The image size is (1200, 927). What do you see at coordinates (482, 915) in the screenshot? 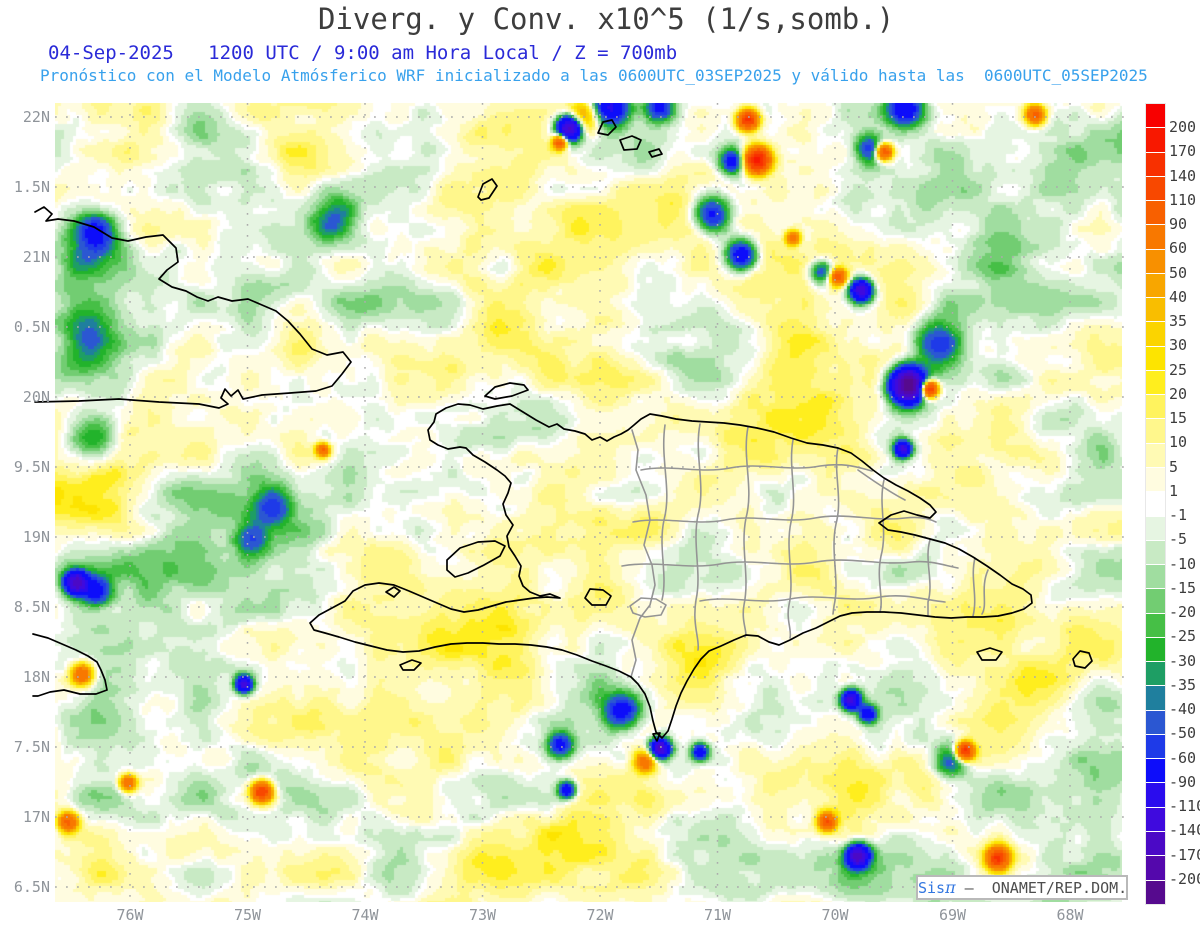
I see `x-axis-label: 73W` at bounding box center [482, 915].